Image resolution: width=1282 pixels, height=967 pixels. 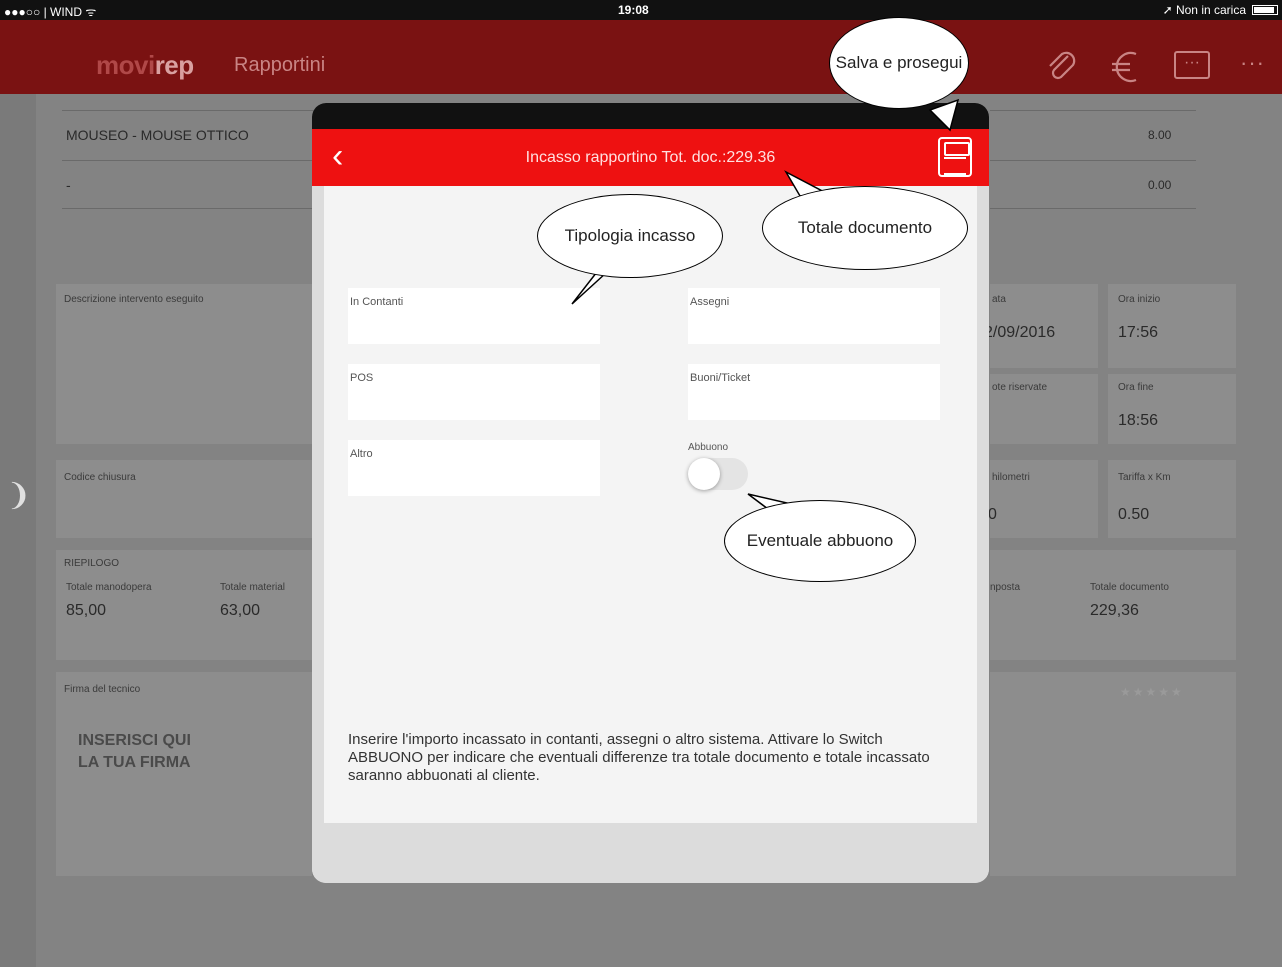 What do you see at coordinates (630, 236) in the screenshot?
I see `callout-tipologia: Tipologia incasso` at bounding box center [630, 236].